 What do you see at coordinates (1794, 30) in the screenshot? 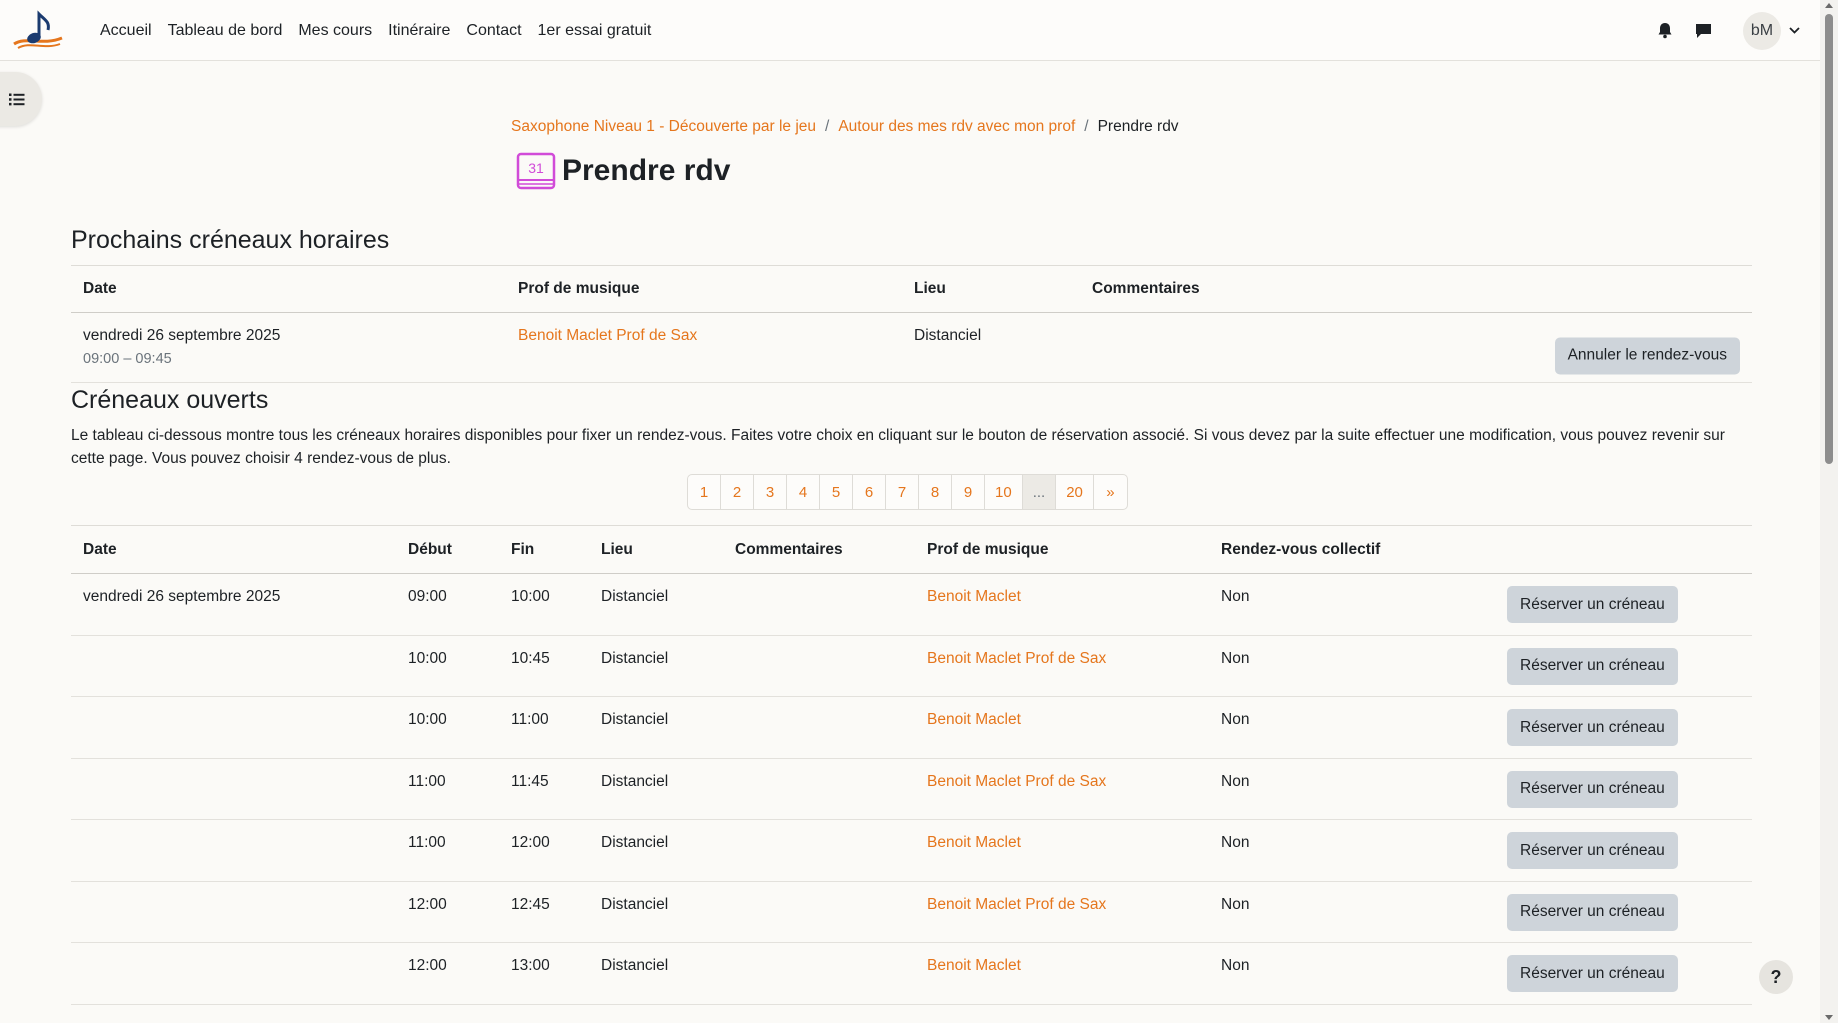
I see `chevron-down-icon` at bounding box center [1794, 30].